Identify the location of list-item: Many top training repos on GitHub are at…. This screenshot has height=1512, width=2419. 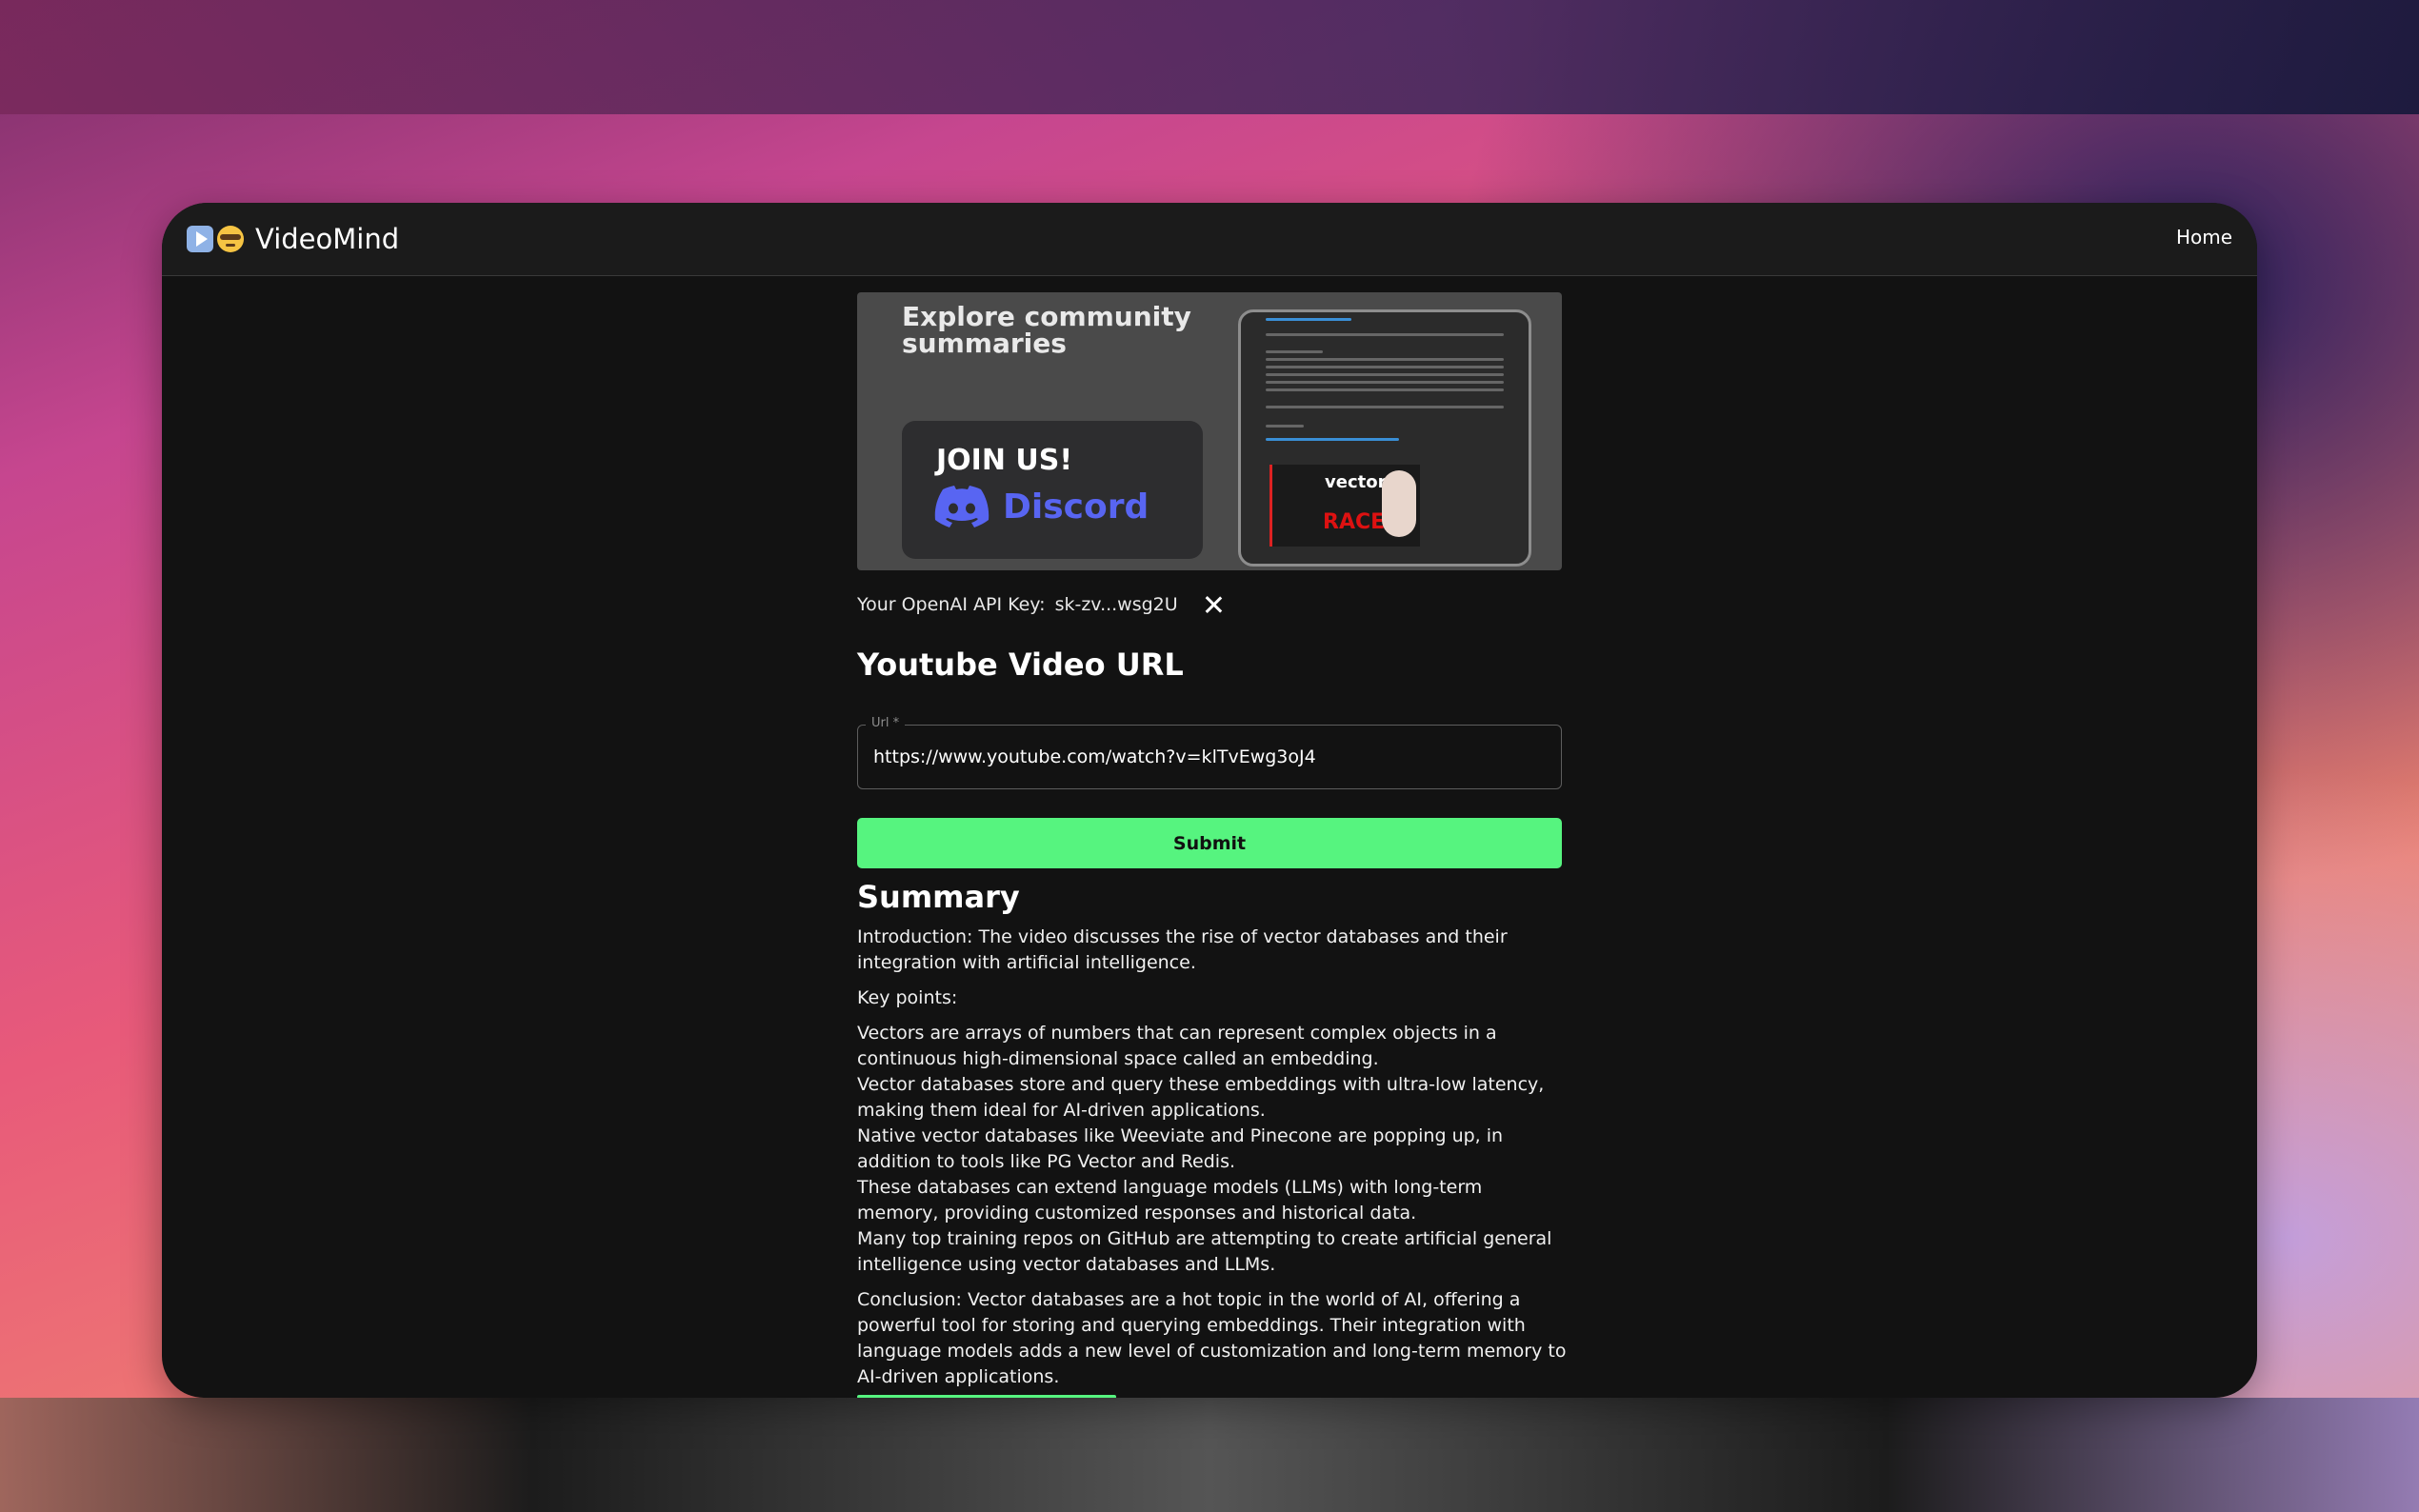
(1204, 1251).